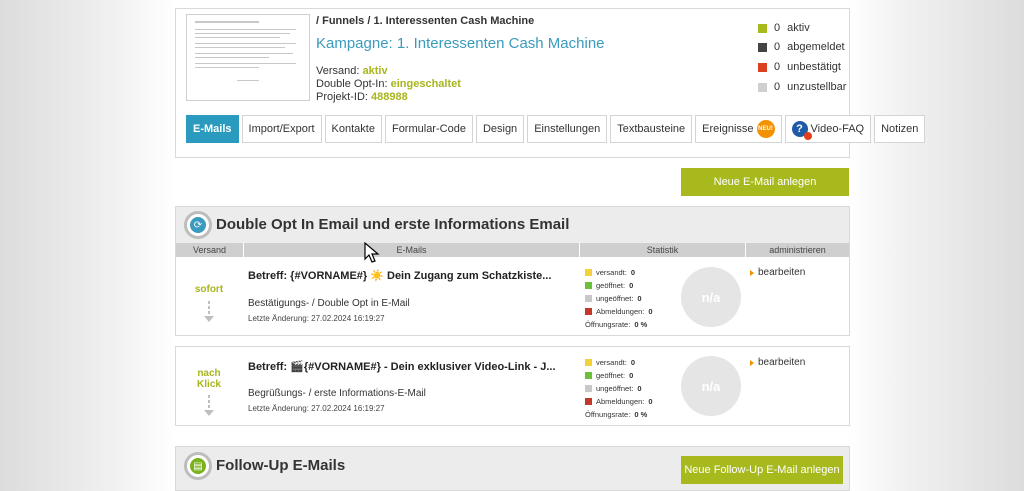  I want to click on email-description: Bestätigungs- / Double Opt in E-Mail, so click(329, 303).